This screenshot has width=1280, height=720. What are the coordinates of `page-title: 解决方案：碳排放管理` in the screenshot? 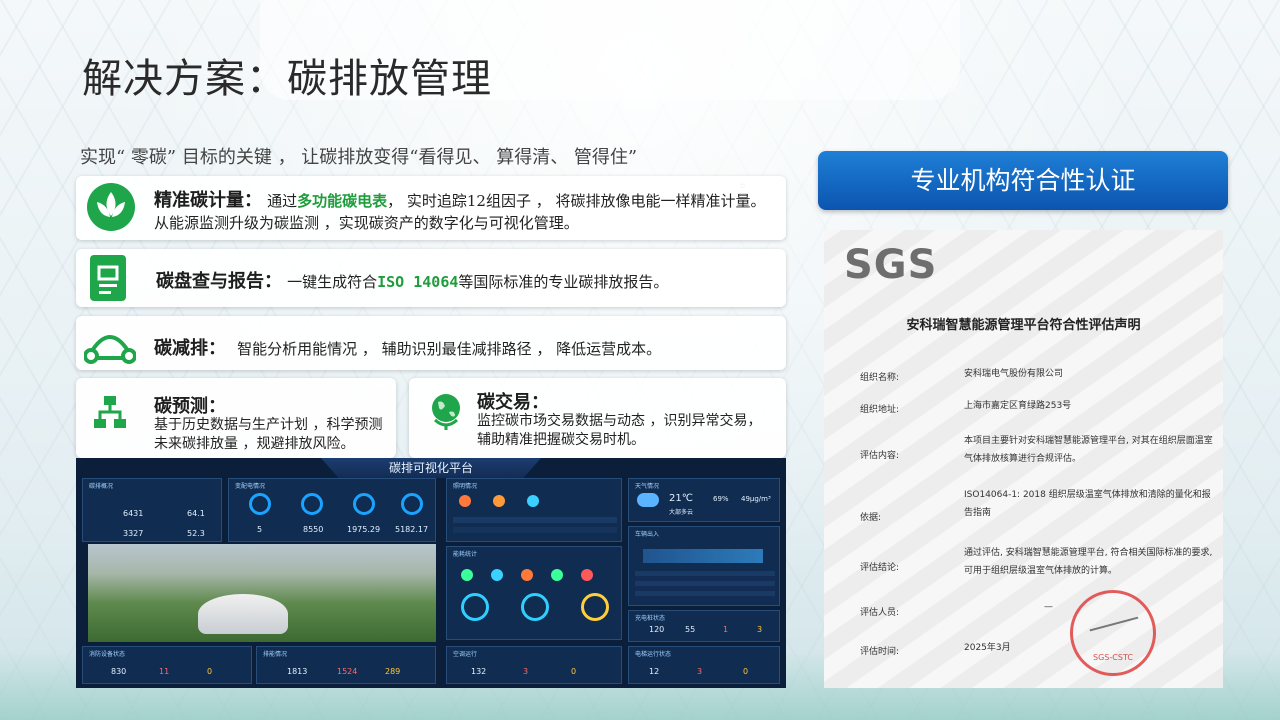 It's located at (287, 79).